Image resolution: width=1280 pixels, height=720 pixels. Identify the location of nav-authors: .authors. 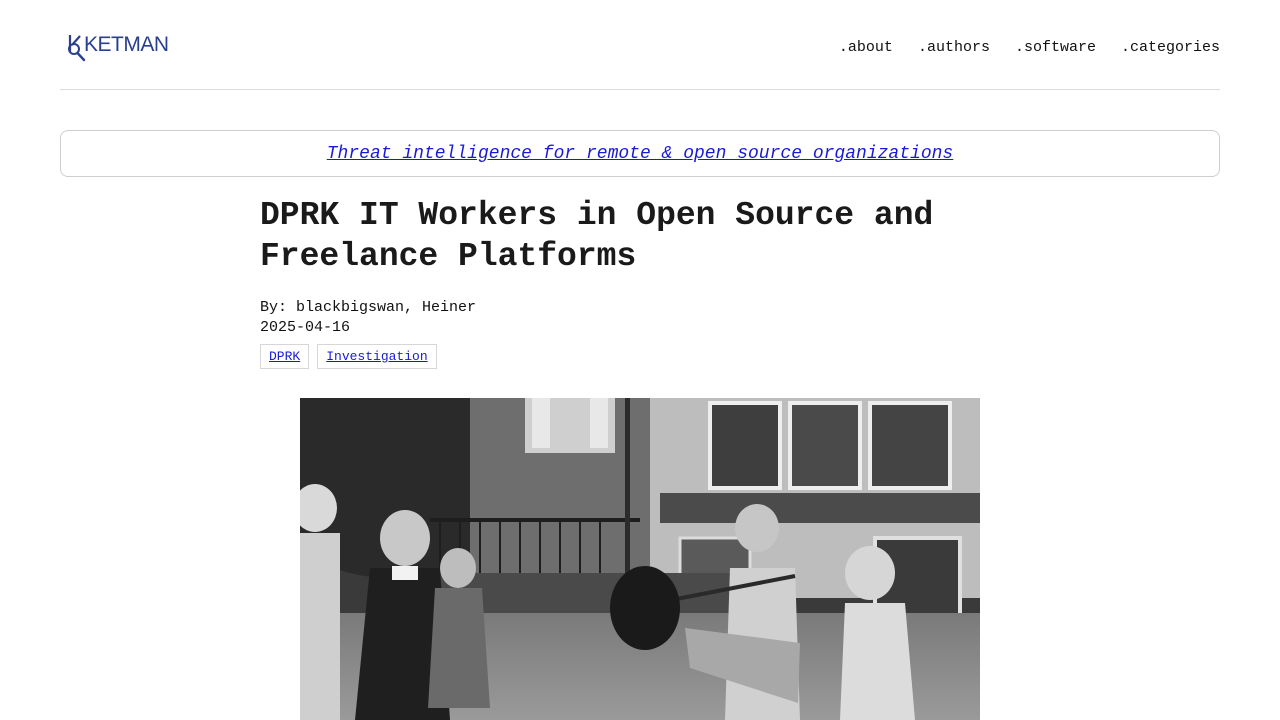
(954, 47).